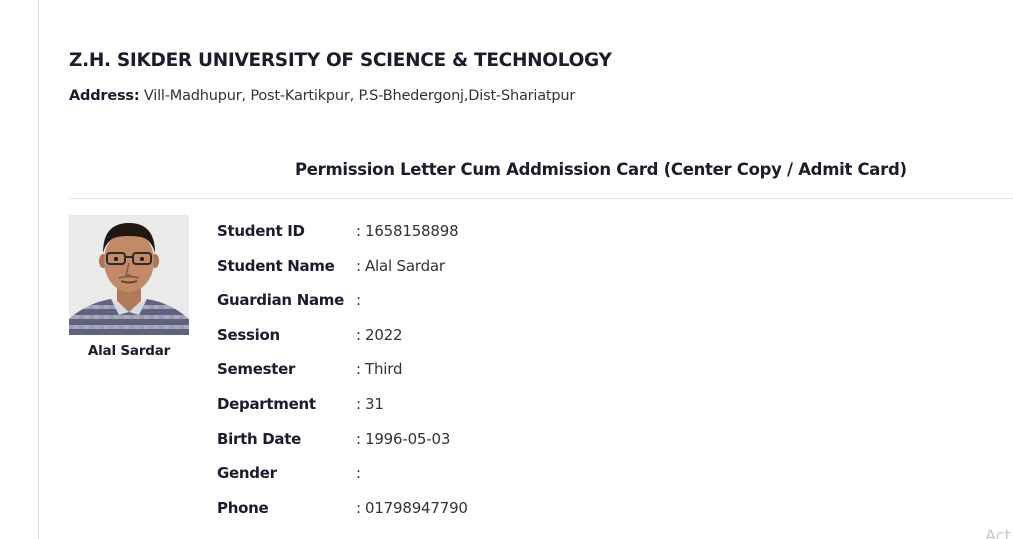  What do you see at coordinates (417, 406) in the screenshot?
I see `info-row: Department:31` at bounding box center [417, 406].